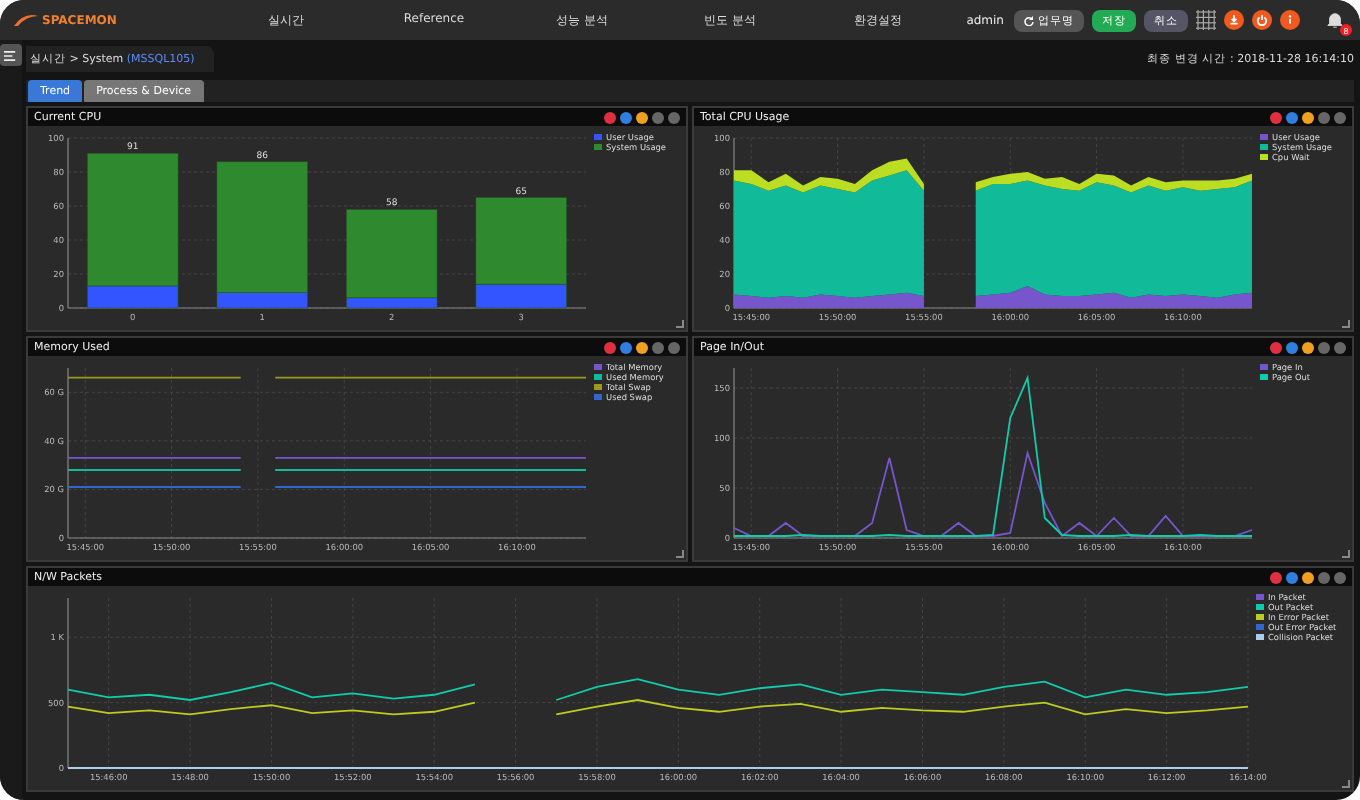 The width and height of the screenshot is (1360, 800). I want to click on power-icon, so click(1262, 20).